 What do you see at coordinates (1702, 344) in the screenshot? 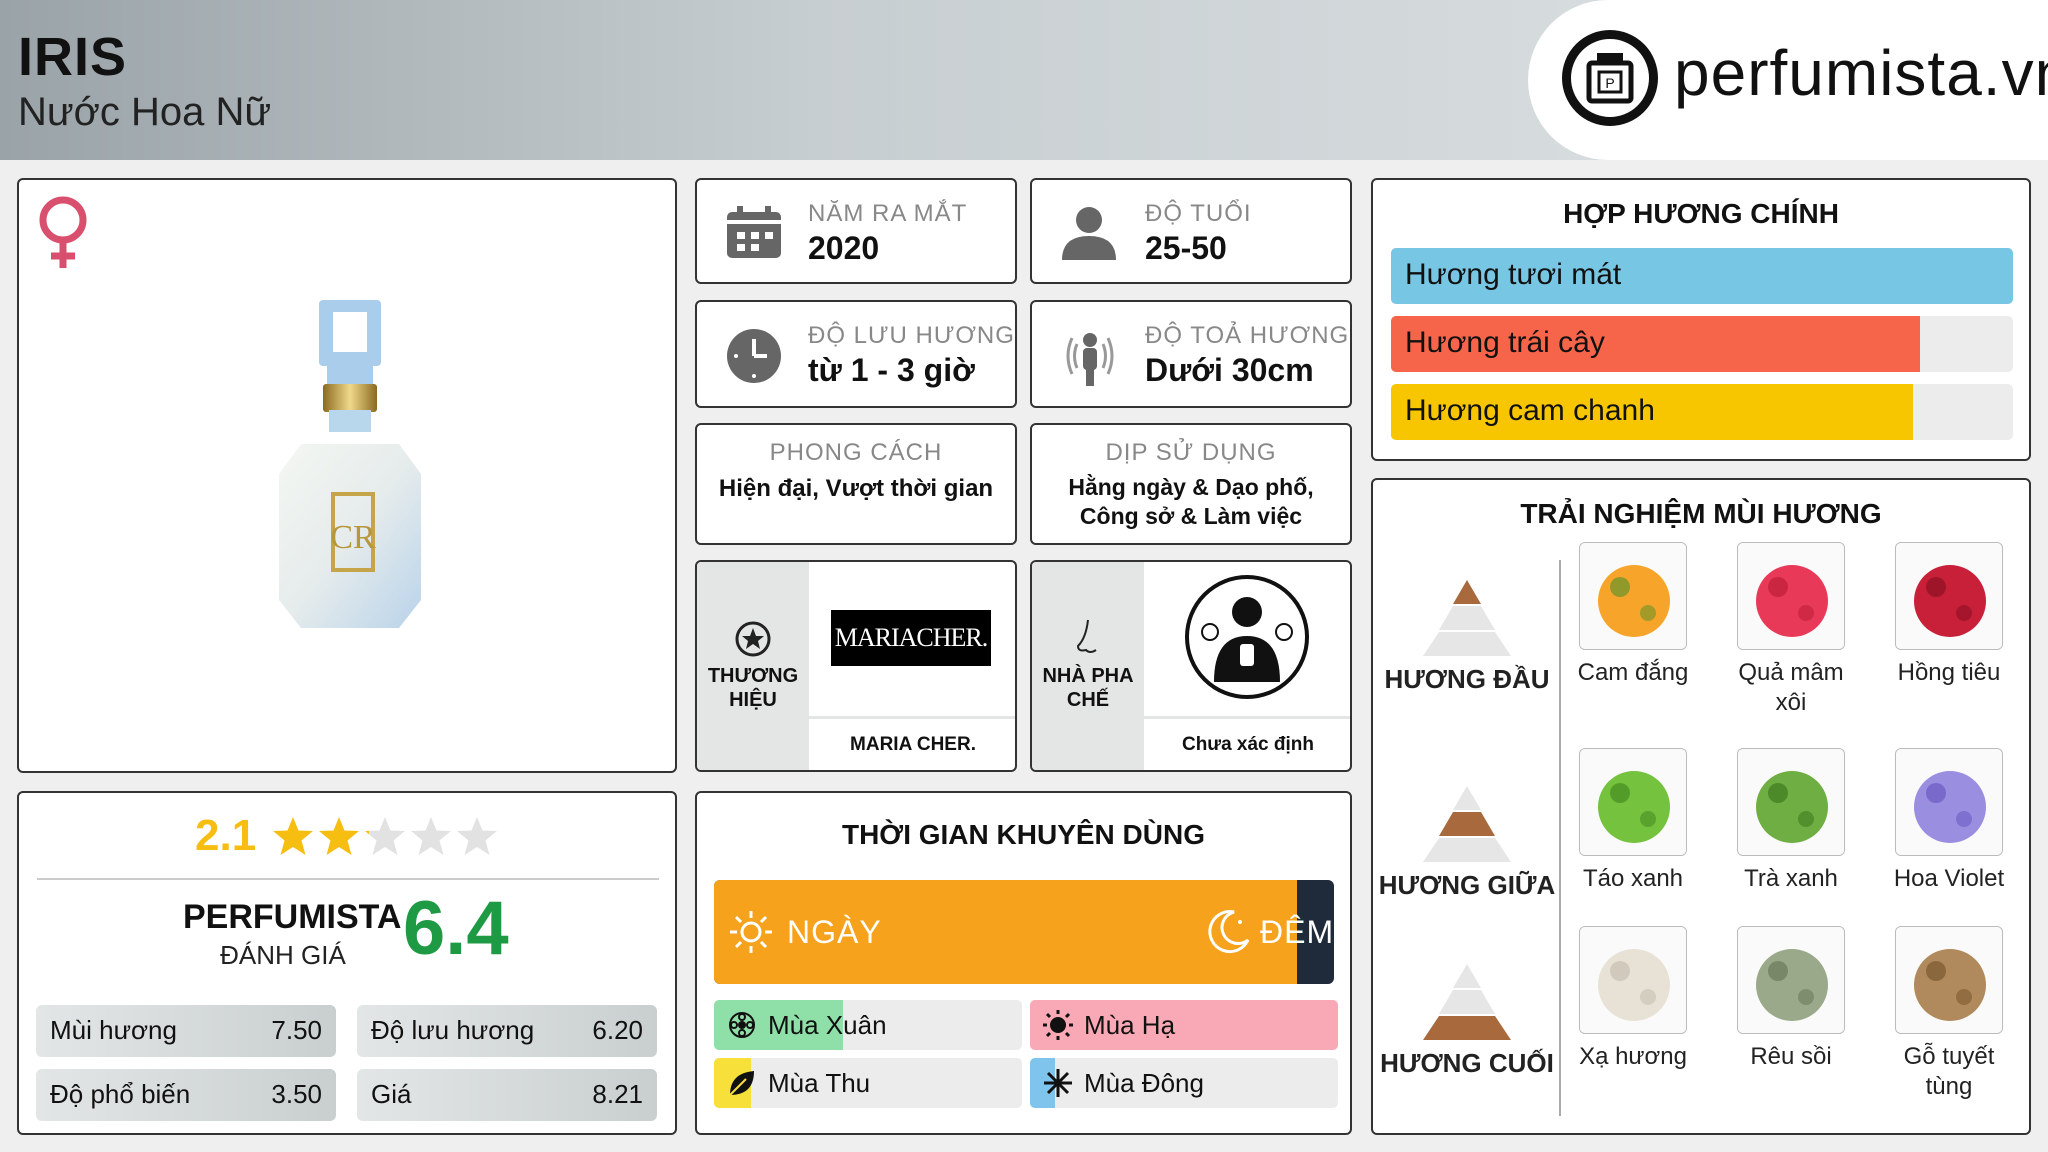
I see `accord-row: Hương trái cây` at bounding box center [1702, 344].